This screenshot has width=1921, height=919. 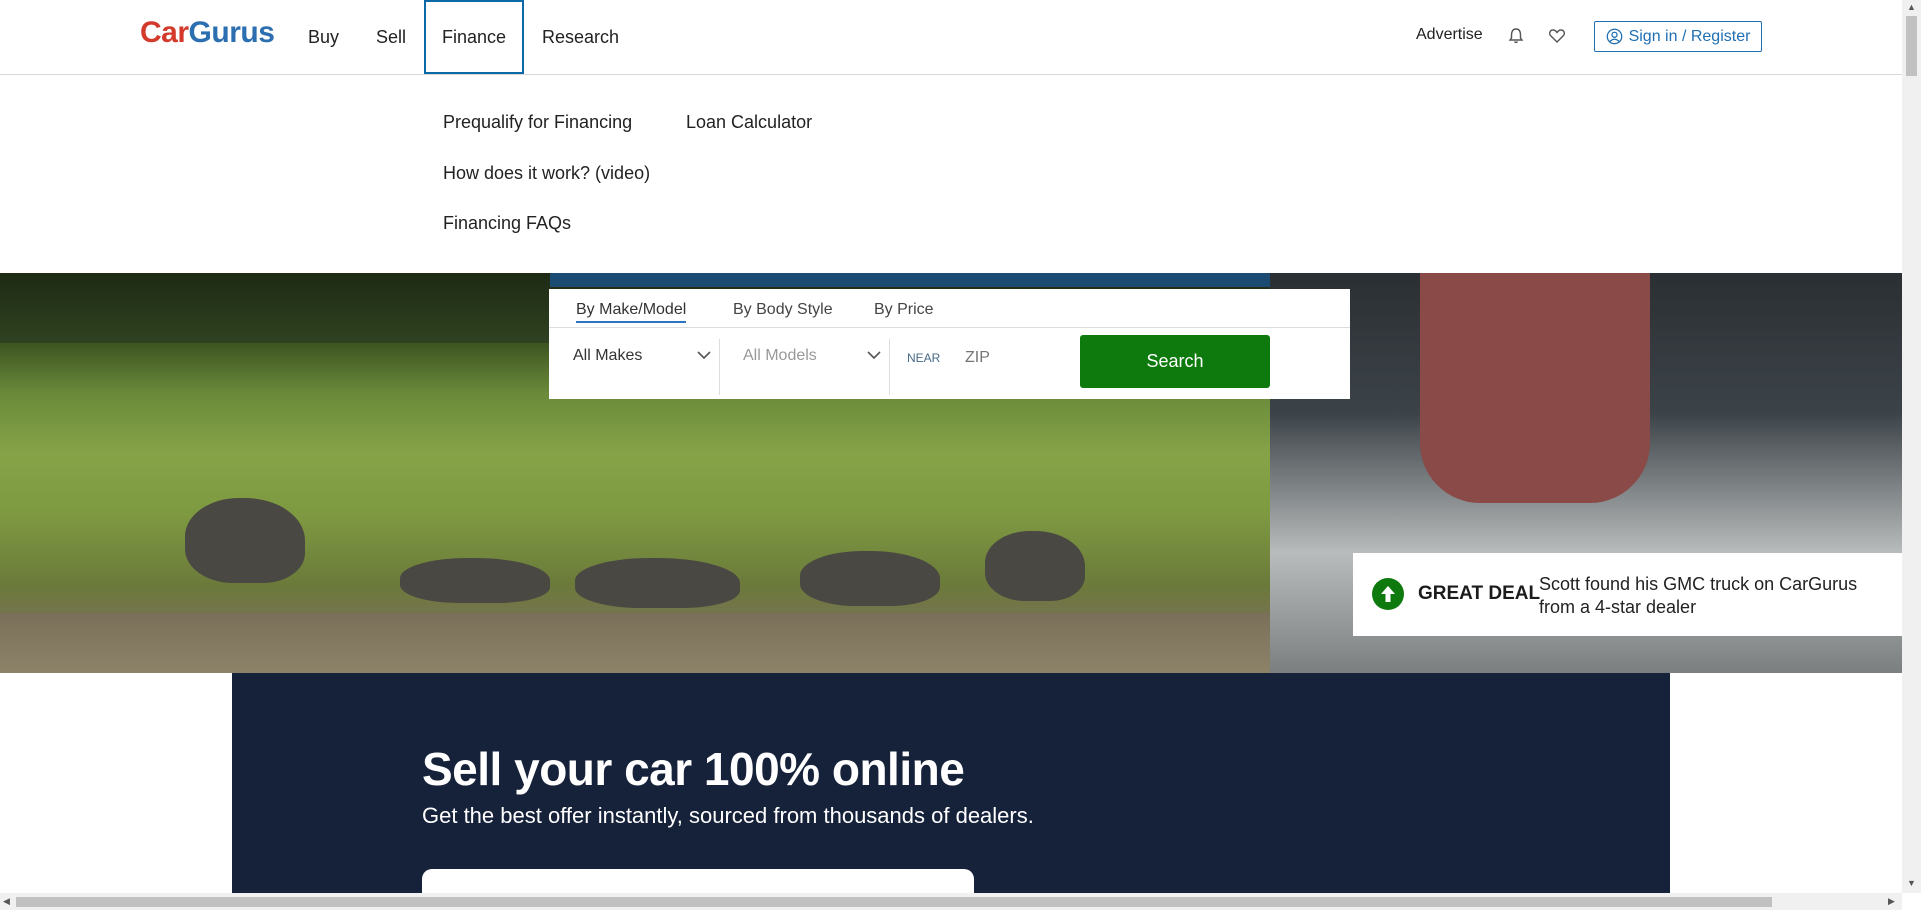 What do you see at coordinates (1449, 35) in the screenshot?
I see `advertise-link: Advertise` at bounding box center [1449, 35].